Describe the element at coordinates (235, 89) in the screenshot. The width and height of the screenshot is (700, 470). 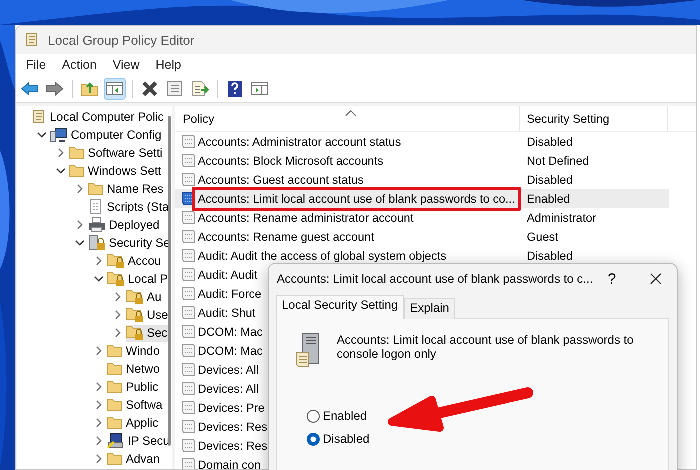
I see `help-icon` at that location.